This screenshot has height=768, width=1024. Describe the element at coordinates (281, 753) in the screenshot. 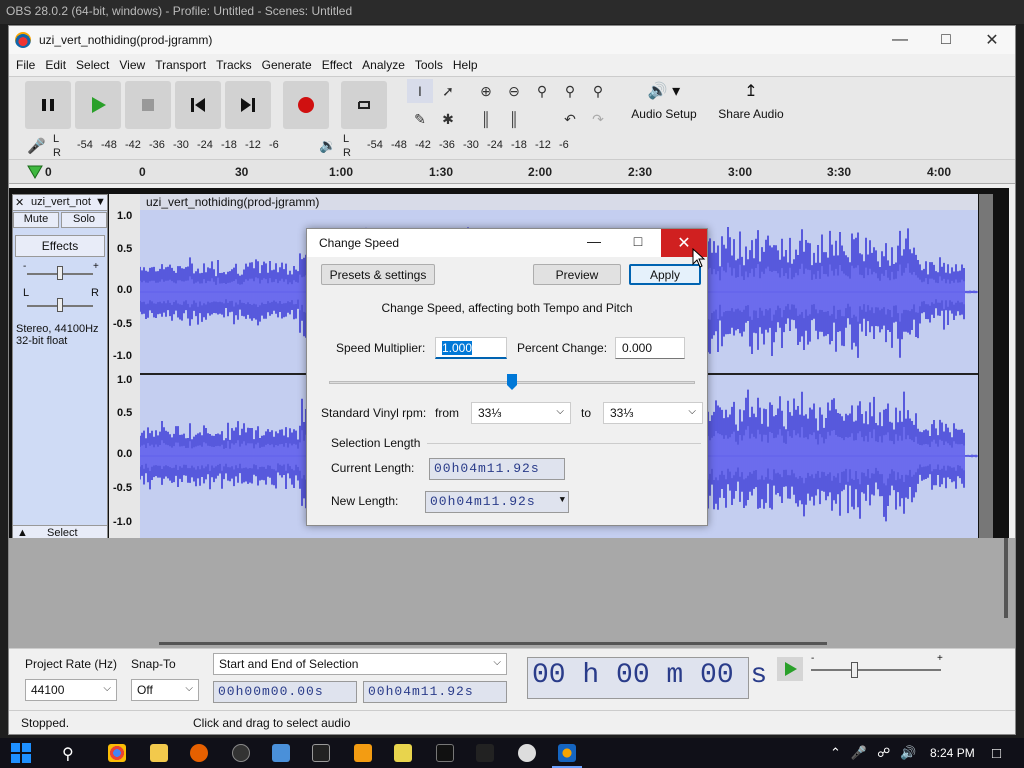

I see `app-icon` at that location.